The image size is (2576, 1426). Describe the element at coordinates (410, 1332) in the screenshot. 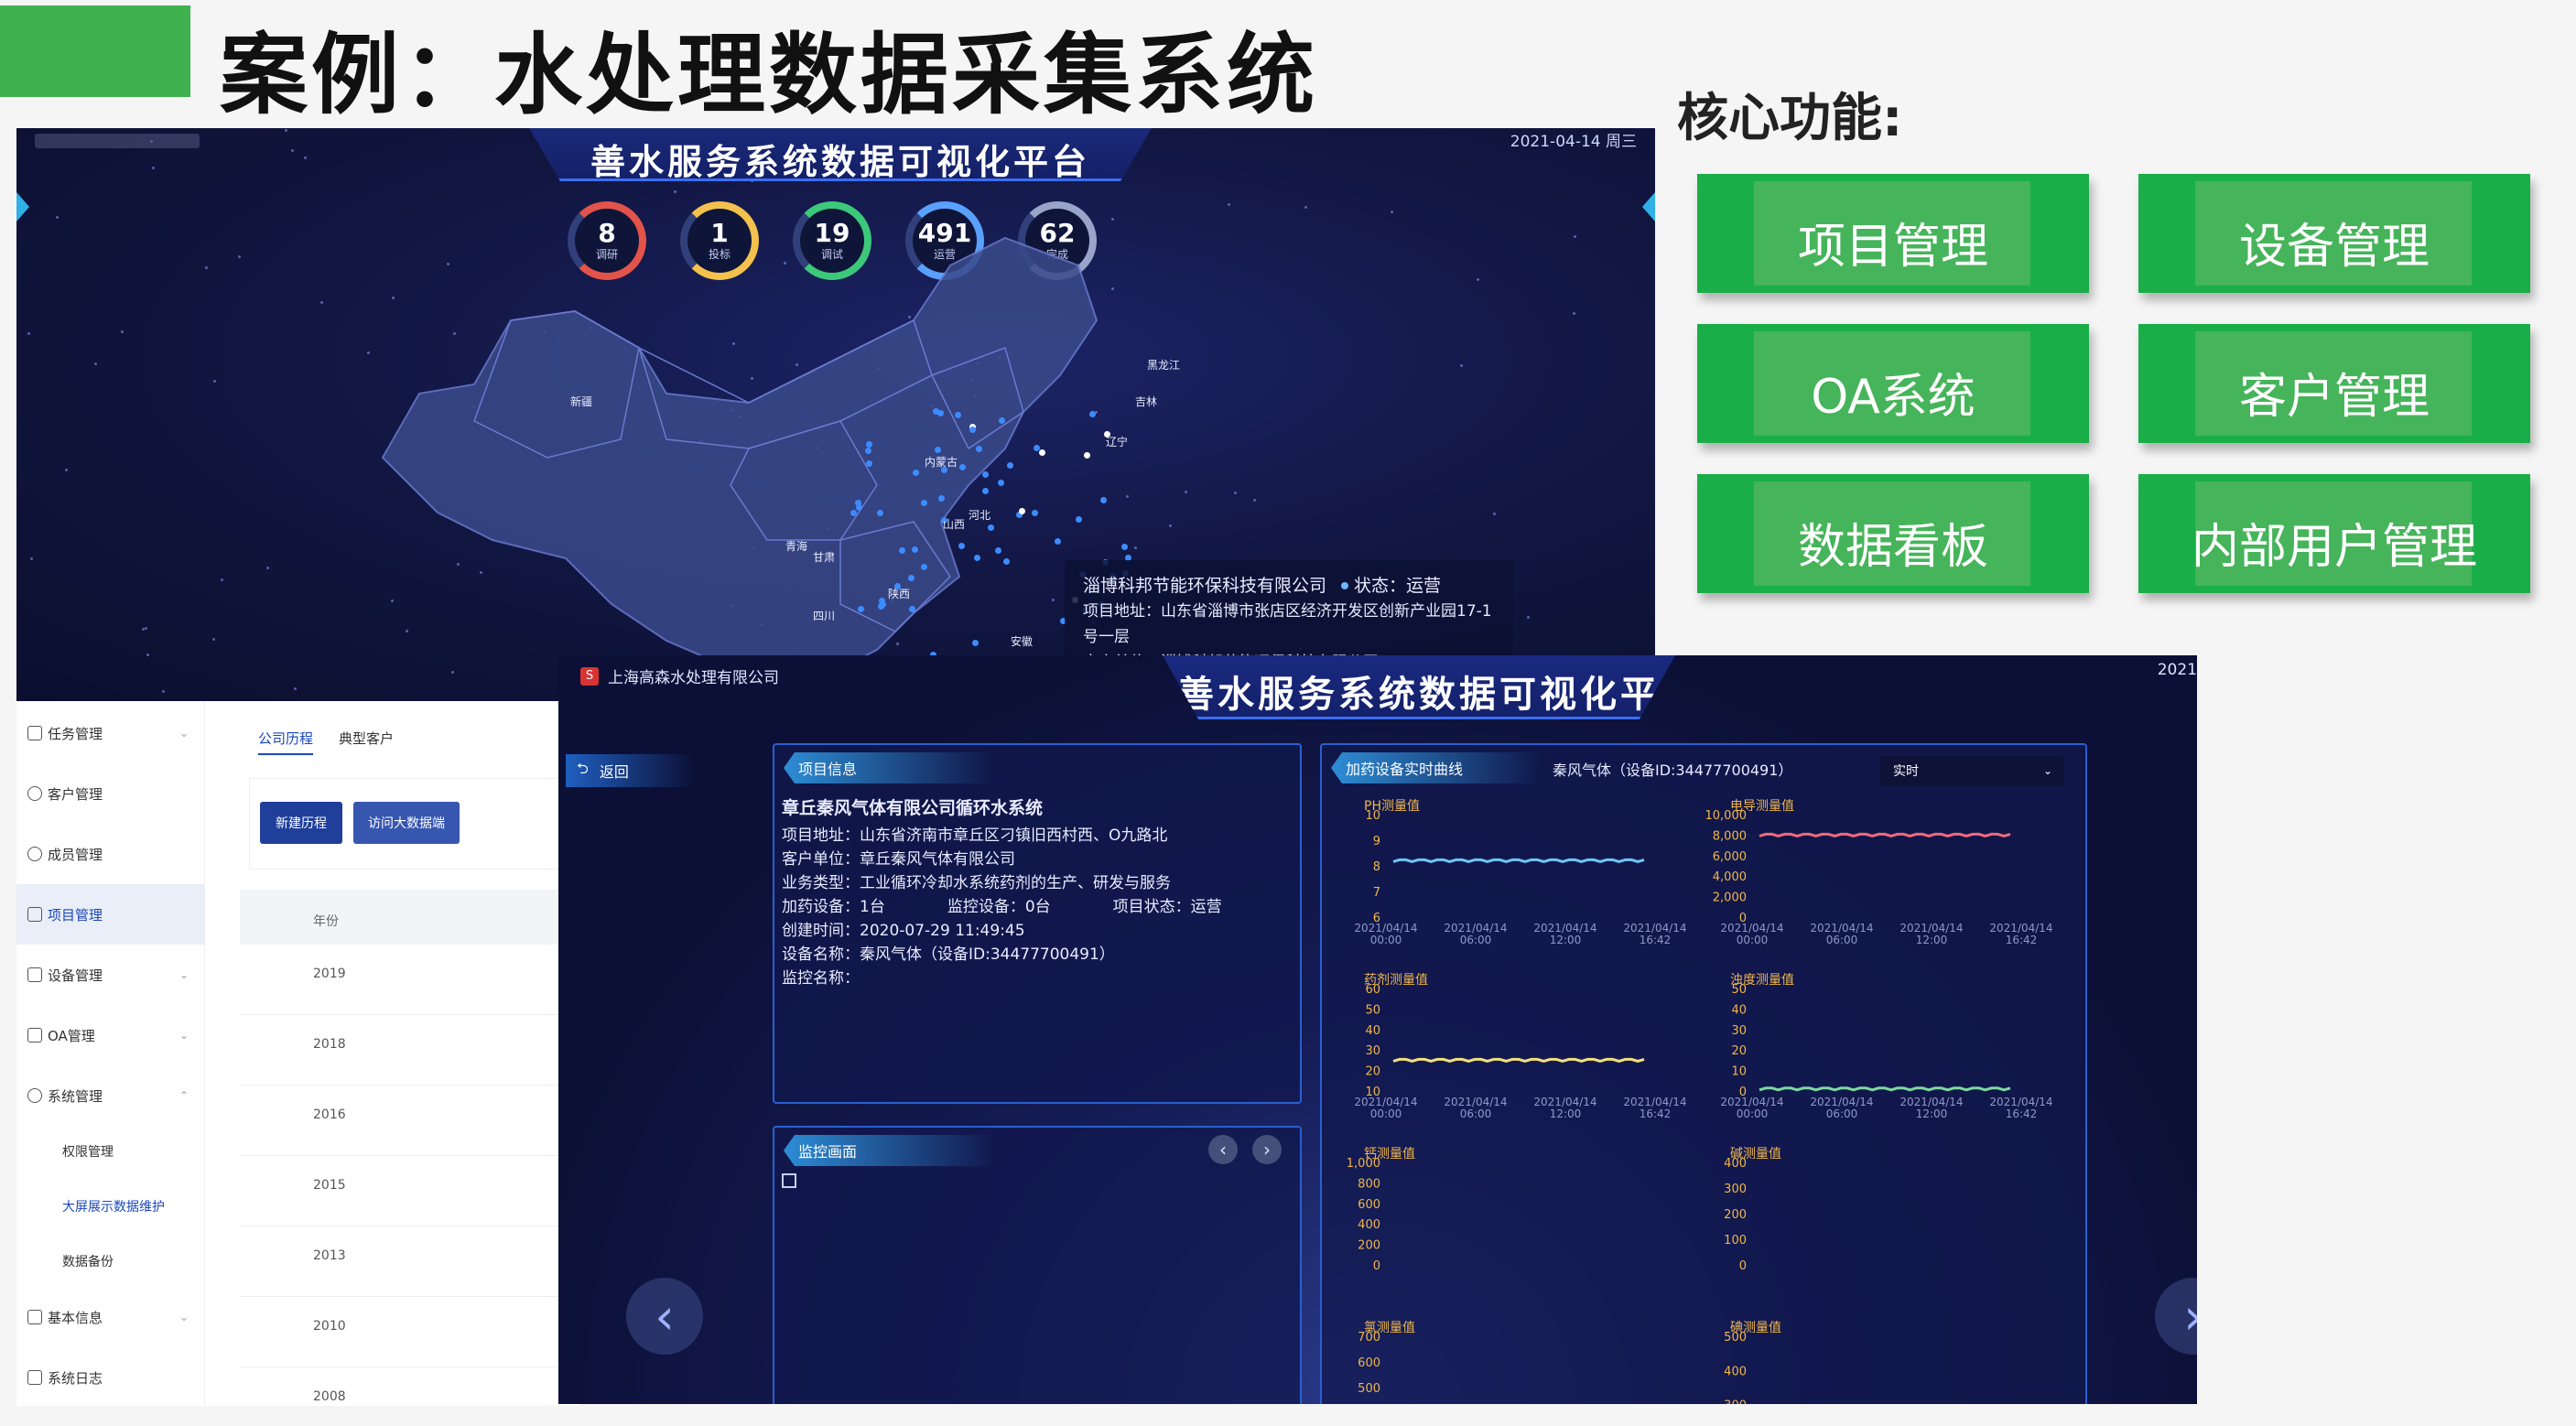

I see `table-row: 2010` at that location.